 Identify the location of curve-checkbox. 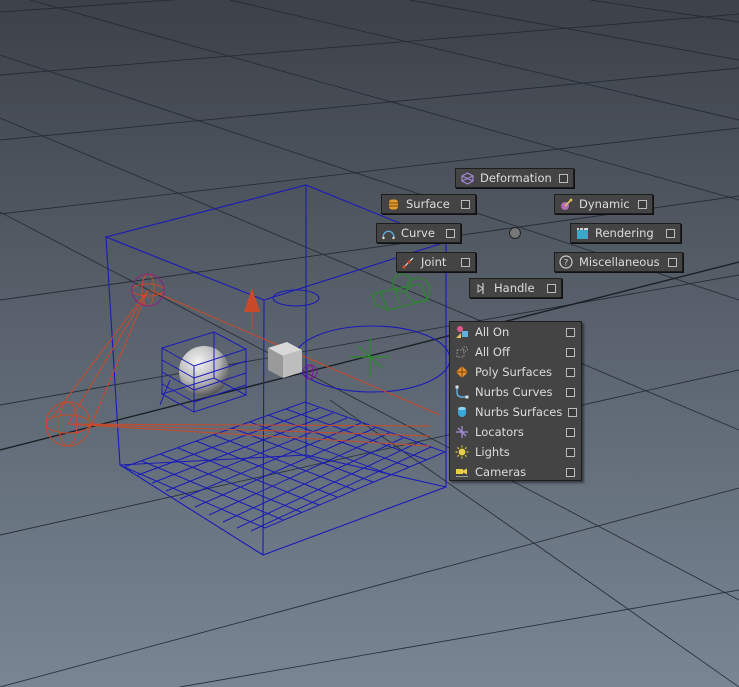
(450, 233).